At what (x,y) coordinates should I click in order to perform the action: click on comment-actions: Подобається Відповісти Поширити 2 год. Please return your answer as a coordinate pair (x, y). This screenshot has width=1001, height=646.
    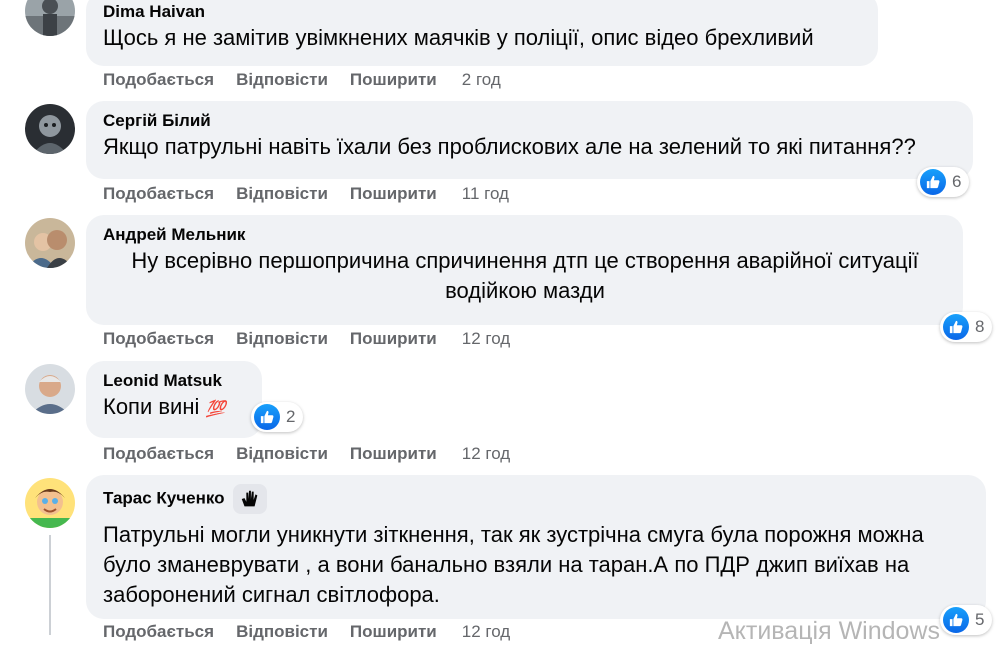
    Looking at the image, I should click on (302, 80).